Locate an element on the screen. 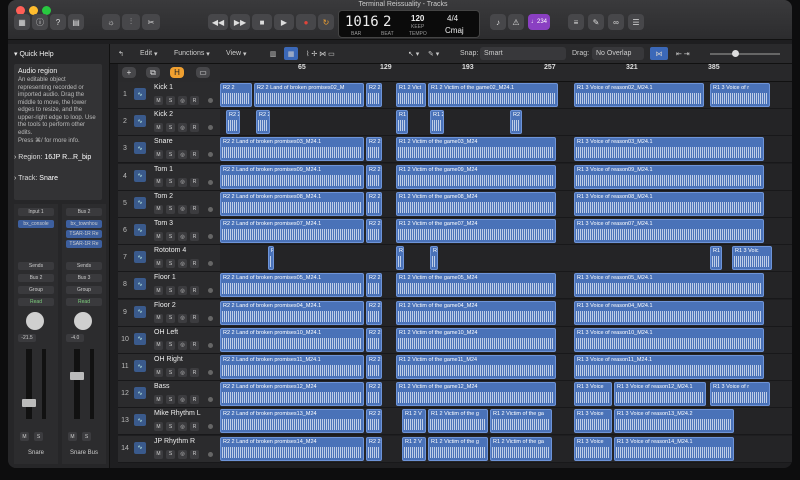 This screenshot has width=800, height=480. insert-slot-3: TSAR-1R Re is located at coordinates (84, 244).